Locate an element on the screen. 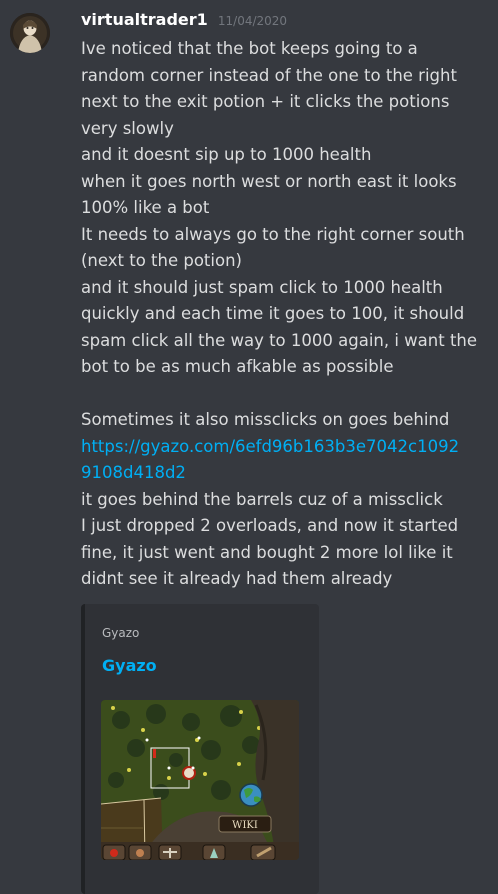 This screenshot has height=894, width=498. message-line: and it doesnt sip up to 1000 health is located at coordinates (226, 154).